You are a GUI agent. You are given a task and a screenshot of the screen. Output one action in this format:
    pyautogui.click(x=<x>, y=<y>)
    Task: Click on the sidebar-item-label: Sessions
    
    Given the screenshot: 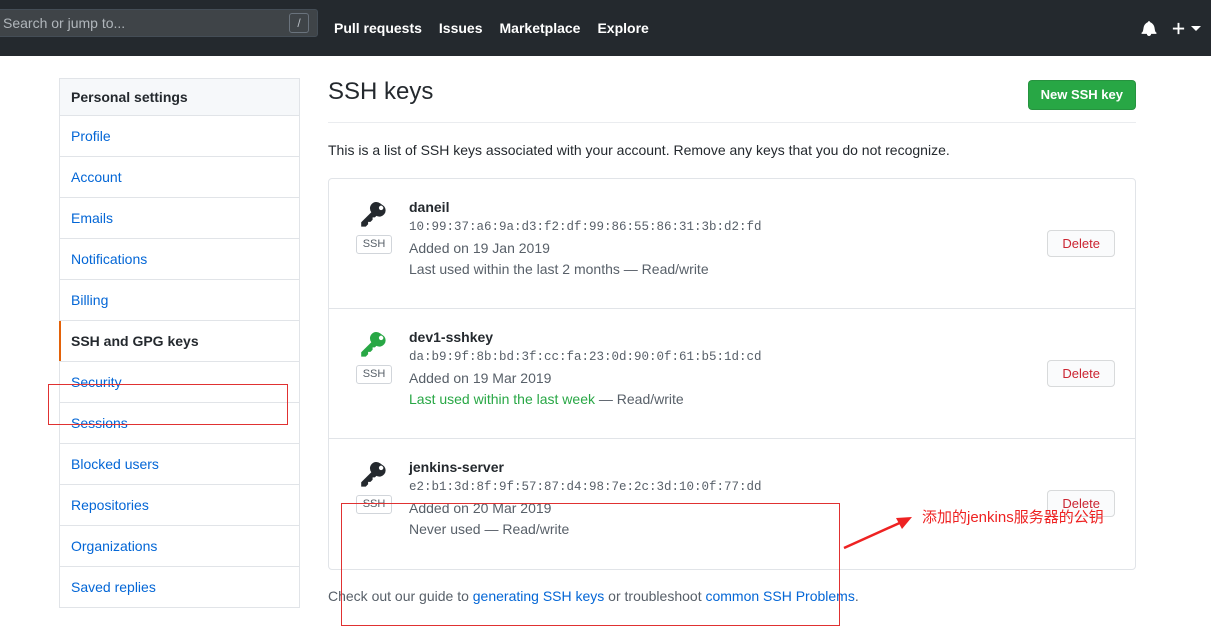 What is the action you would take?
    pyautogui.click(x=99, y=423)
    